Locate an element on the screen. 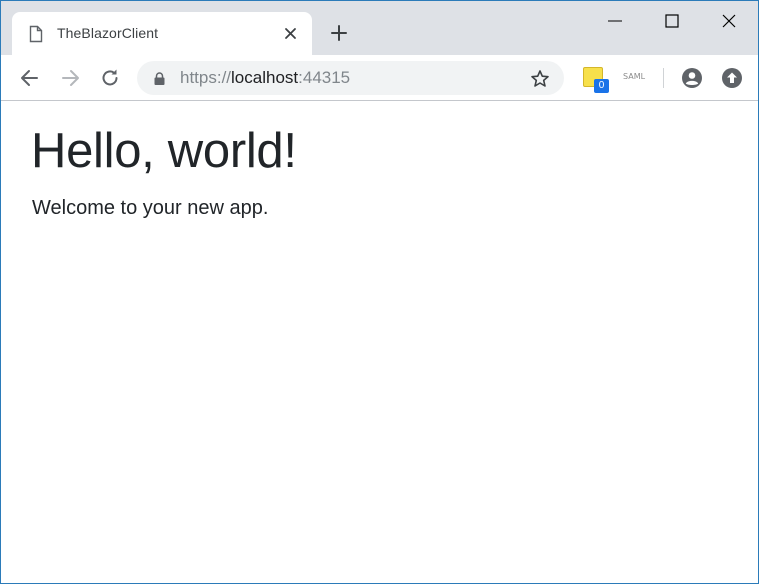 This screenshot has width=759, height=584. notes-extension-button: 0 is located at coordinates (596, 80).